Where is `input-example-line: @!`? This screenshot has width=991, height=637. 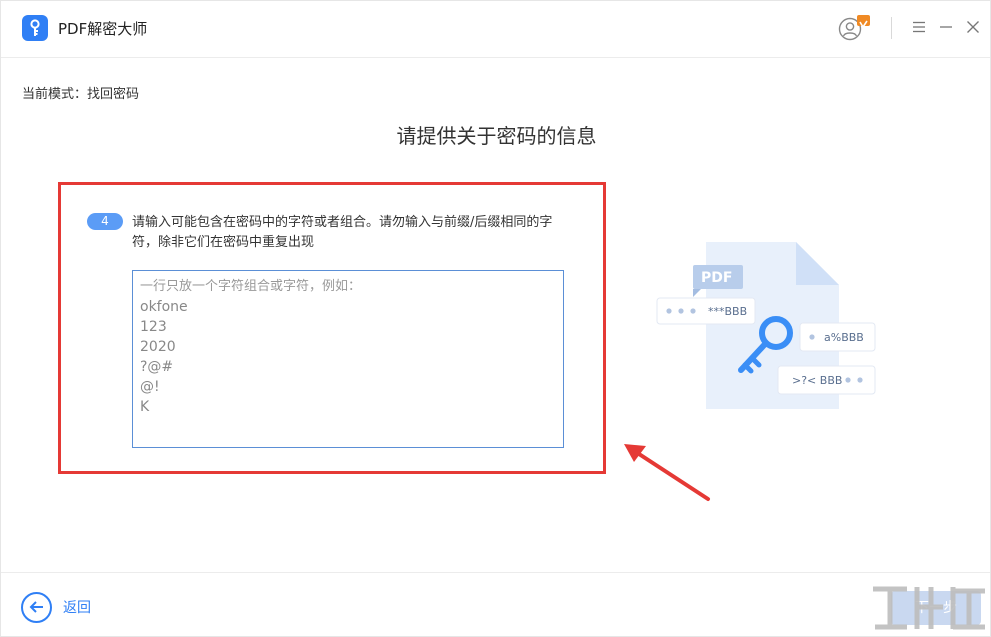 input-example-line: @! is located at coordinates (150, 387).